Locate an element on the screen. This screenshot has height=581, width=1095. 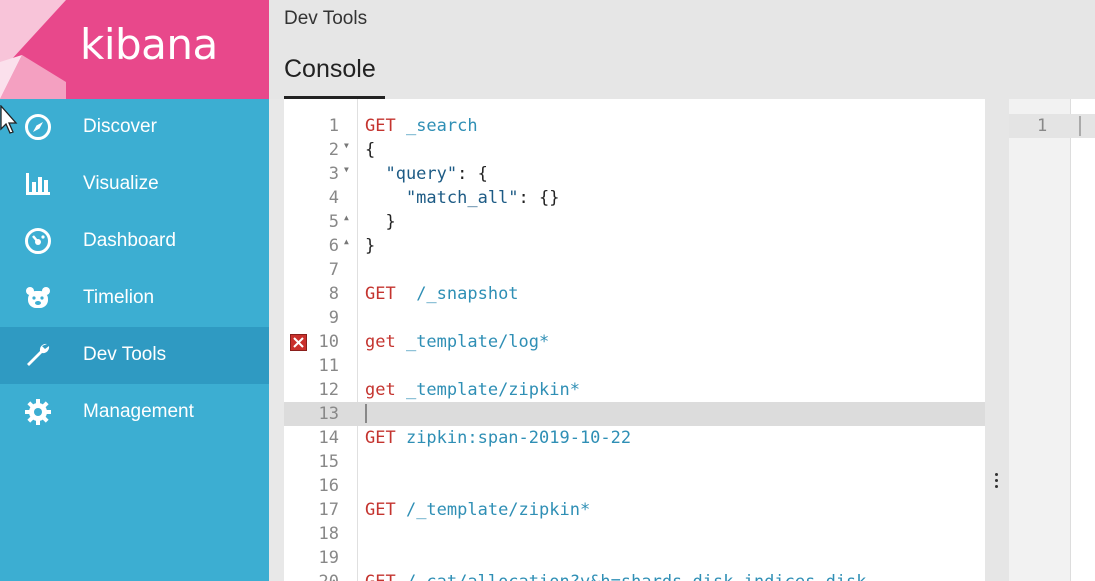
line-number: 4 is located at coordinates (333, 198).